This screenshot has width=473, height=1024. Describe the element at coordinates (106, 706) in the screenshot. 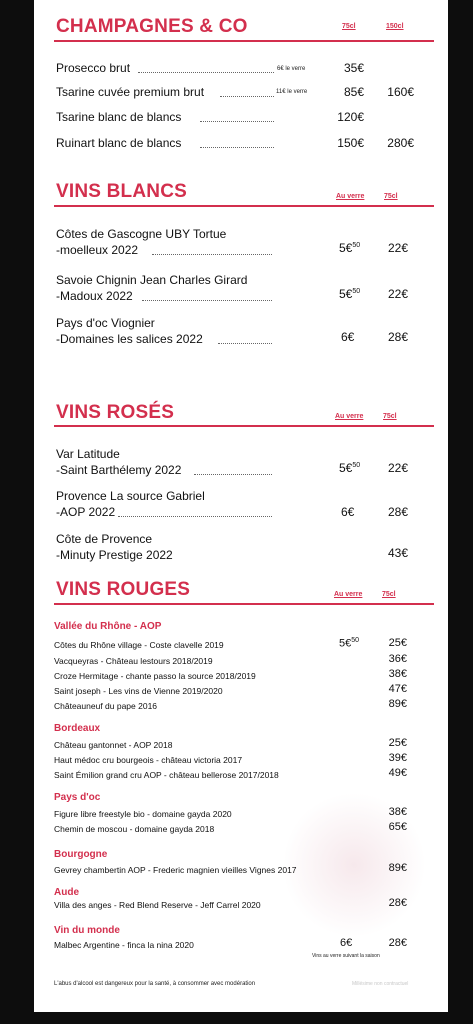

I see `red-wine-name: Châteauneuf du pape 2016` at that location.